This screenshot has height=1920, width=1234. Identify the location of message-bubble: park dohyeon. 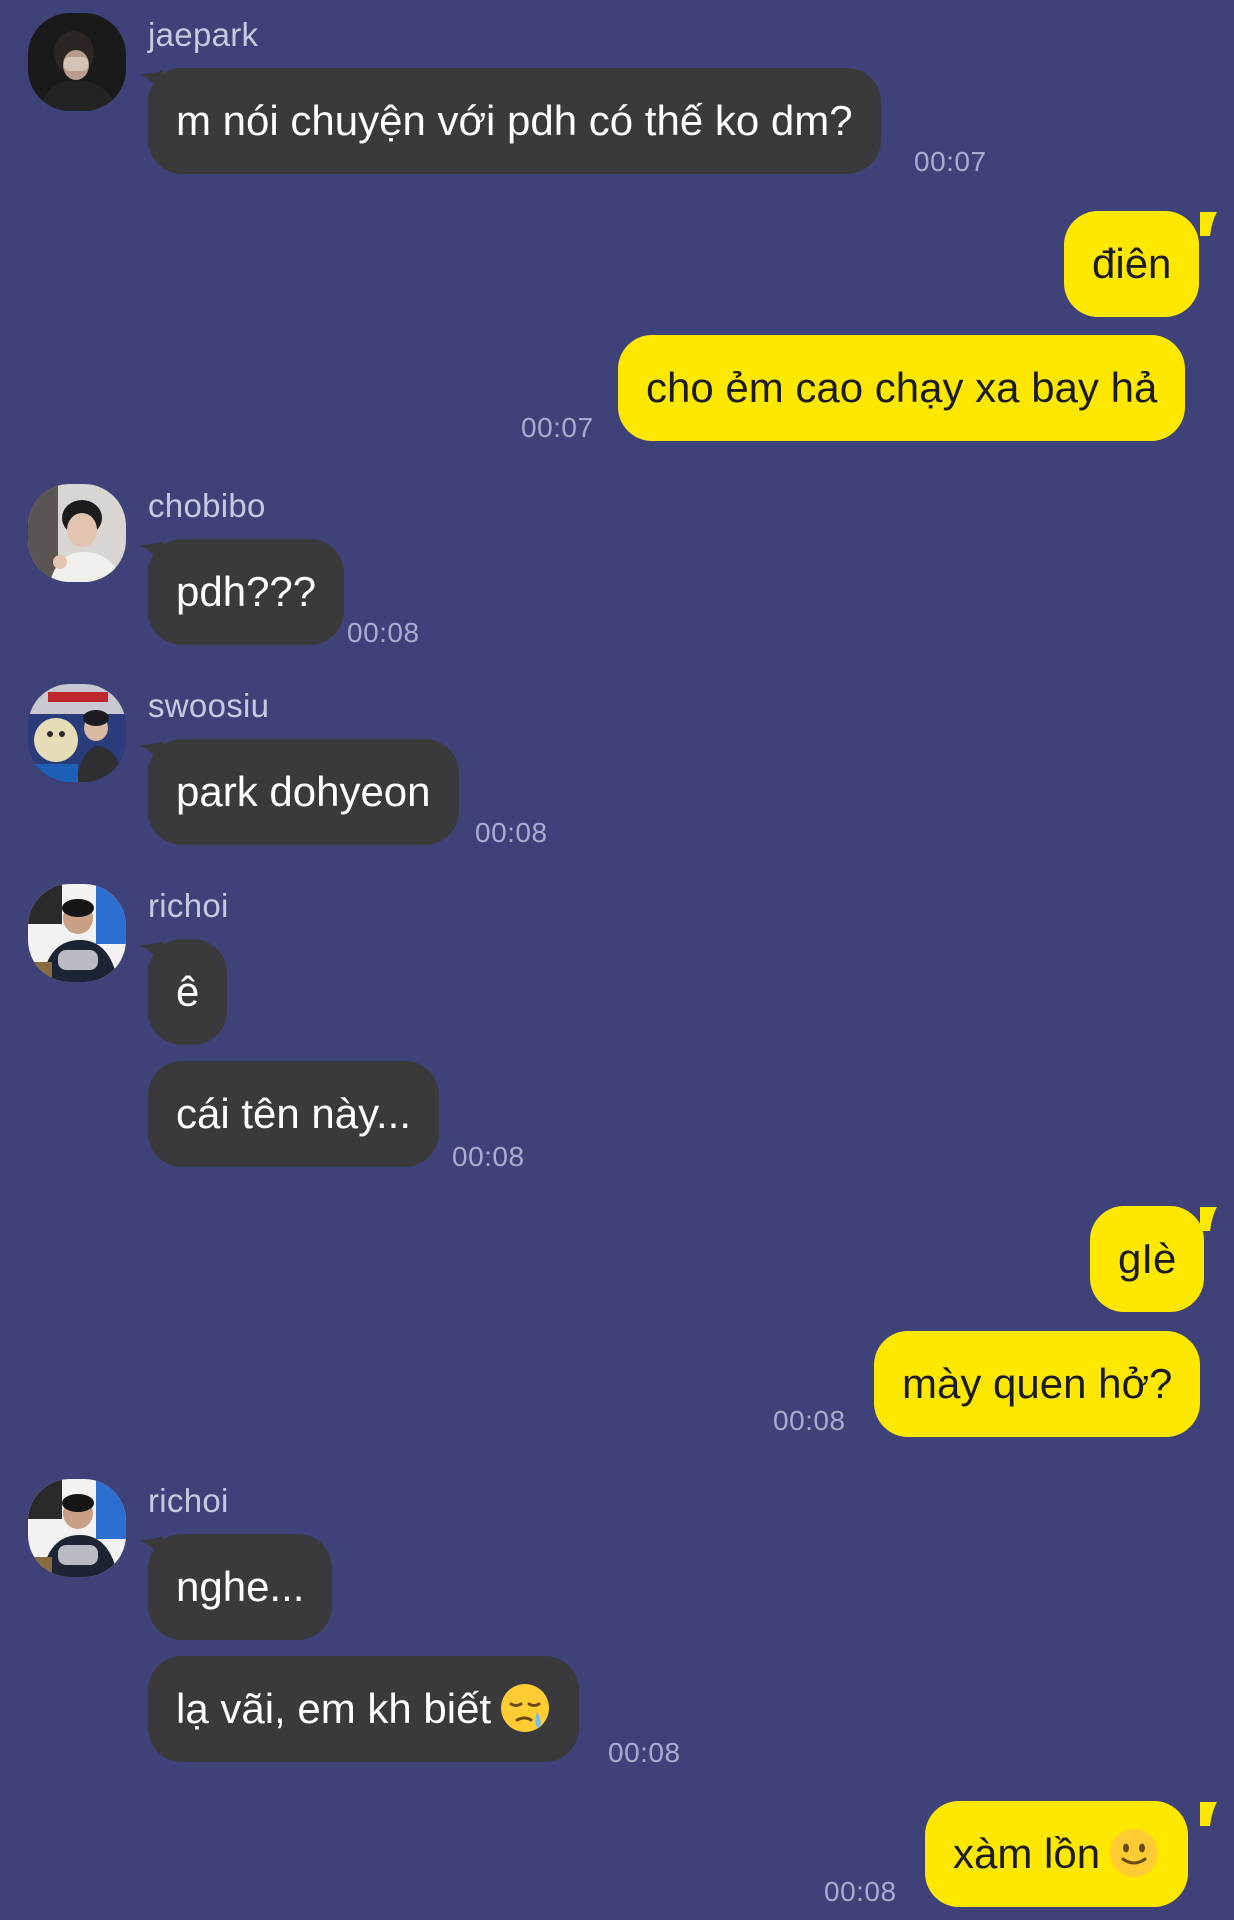
(303, 792).